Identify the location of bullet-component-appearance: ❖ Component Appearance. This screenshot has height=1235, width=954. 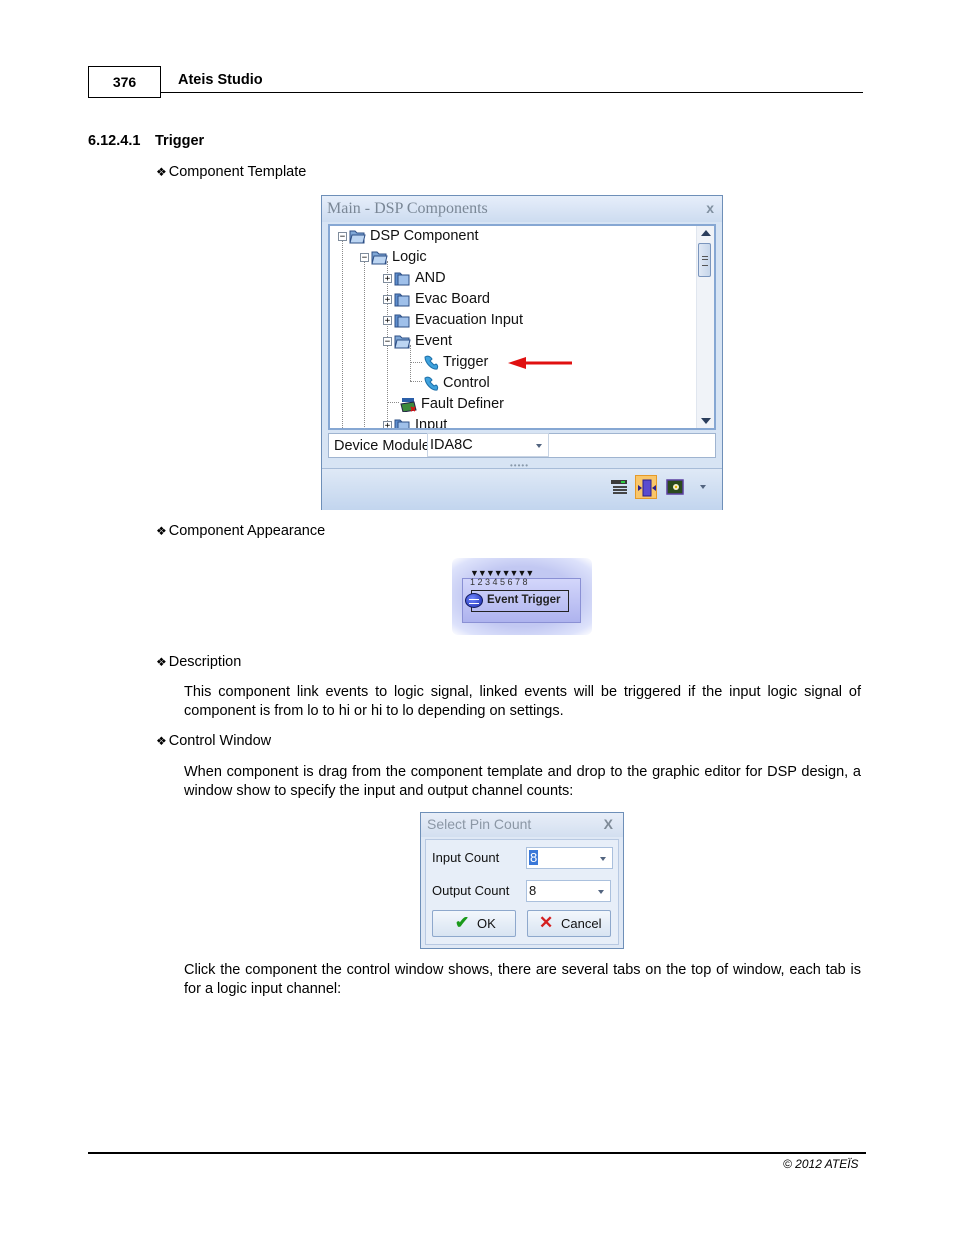
(240, 531).